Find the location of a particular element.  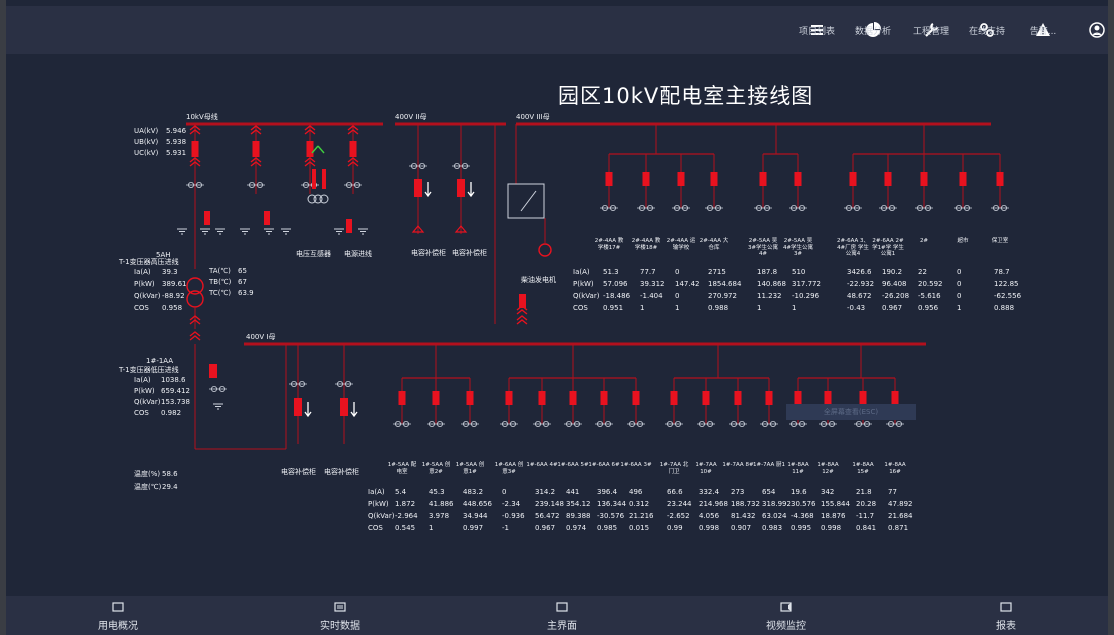

temp-label: TA(℃) is located at coordinates (220, 271).